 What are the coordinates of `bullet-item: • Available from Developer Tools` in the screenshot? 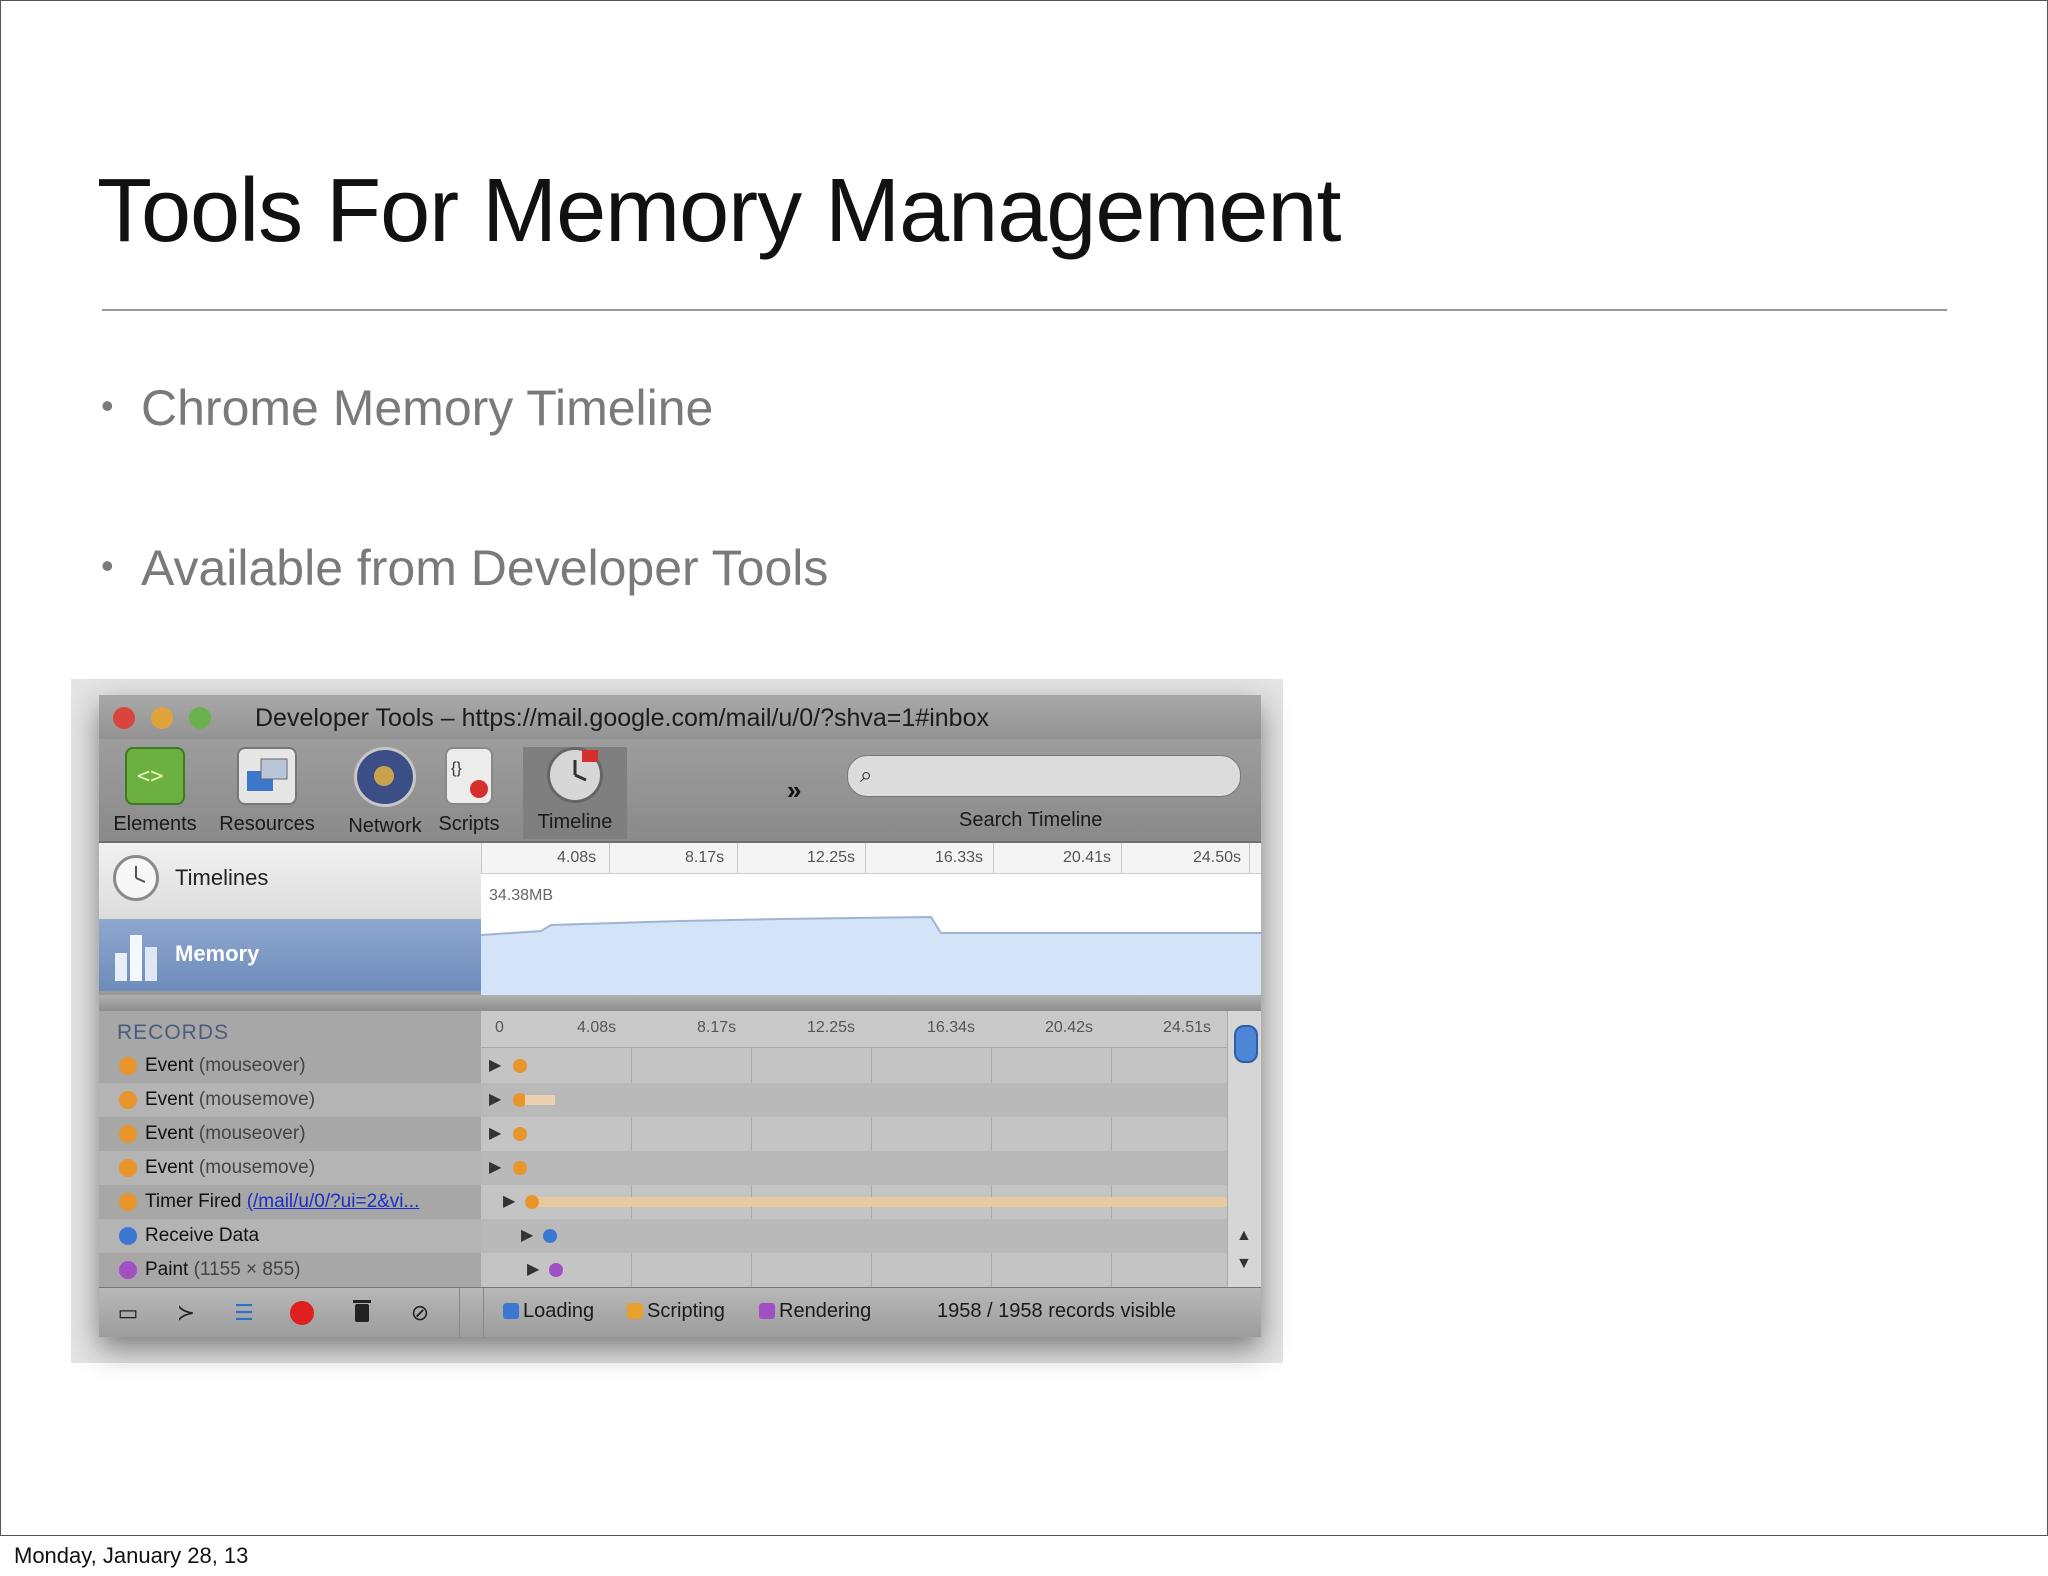 It's located at (464, 568).